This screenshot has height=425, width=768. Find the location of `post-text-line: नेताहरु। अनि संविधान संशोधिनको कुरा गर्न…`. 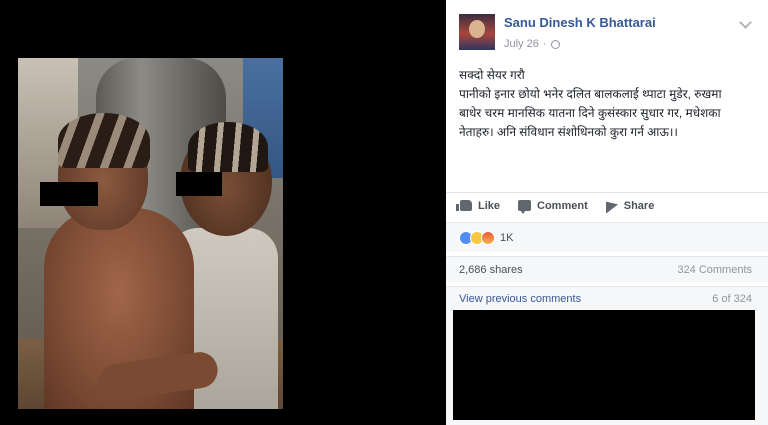

post-text-line: नेताहरु। अनि संविधान संशोधिनको कुरा गर्न… is located at coordinates (568, 132).